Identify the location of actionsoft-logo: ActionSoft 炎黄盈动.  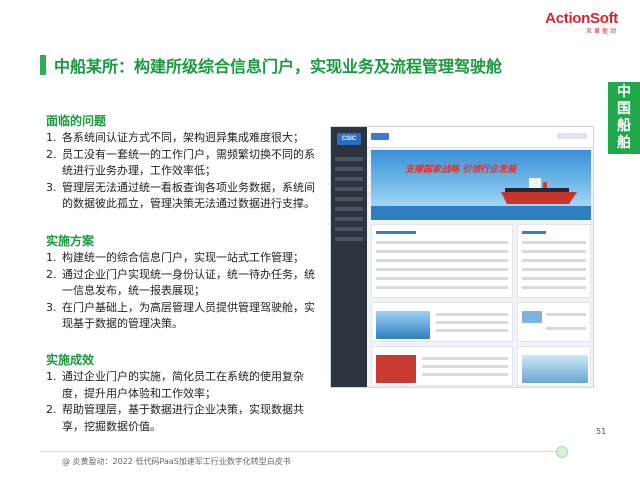
(581, 22).